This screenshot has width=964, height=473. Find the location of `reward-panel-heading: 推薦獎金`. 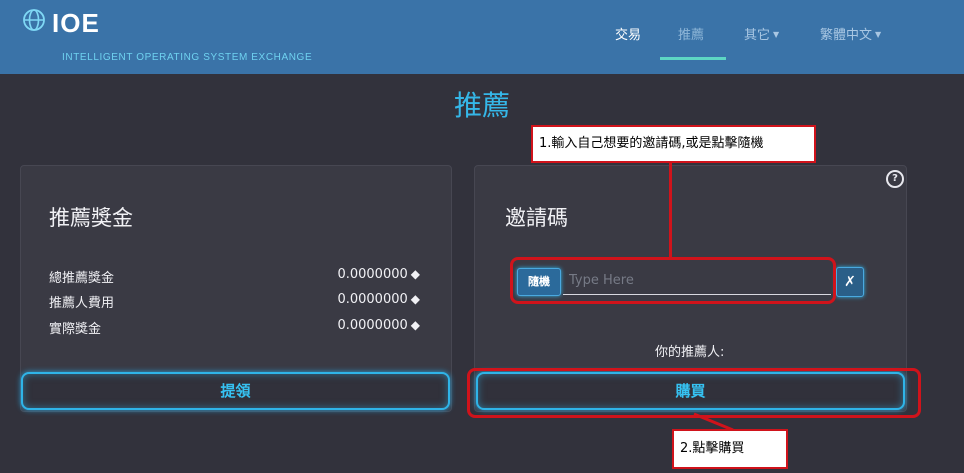

reward-panel-heading: 推薦獎金 is located at coordinates (91, 218).